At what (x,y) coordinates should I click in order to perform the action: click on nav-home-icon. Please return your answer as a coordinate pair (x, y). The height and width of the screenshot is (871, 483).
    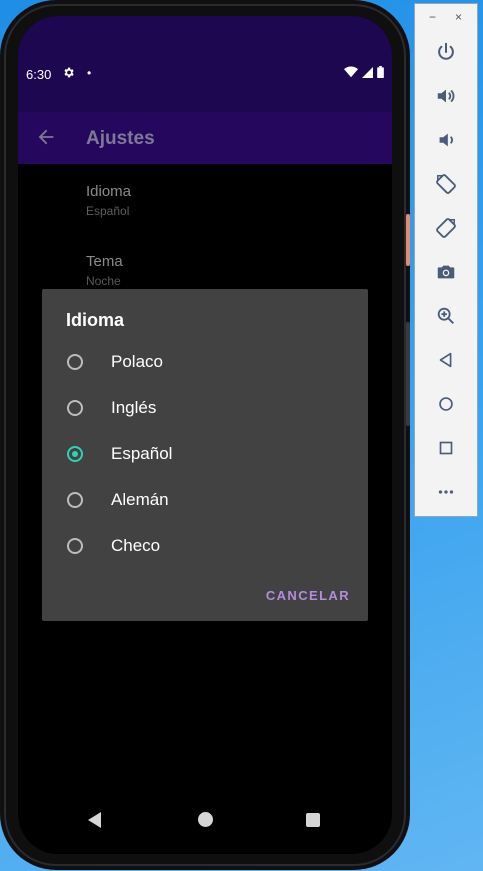
    Looking at the image, I should click on (205, 819).